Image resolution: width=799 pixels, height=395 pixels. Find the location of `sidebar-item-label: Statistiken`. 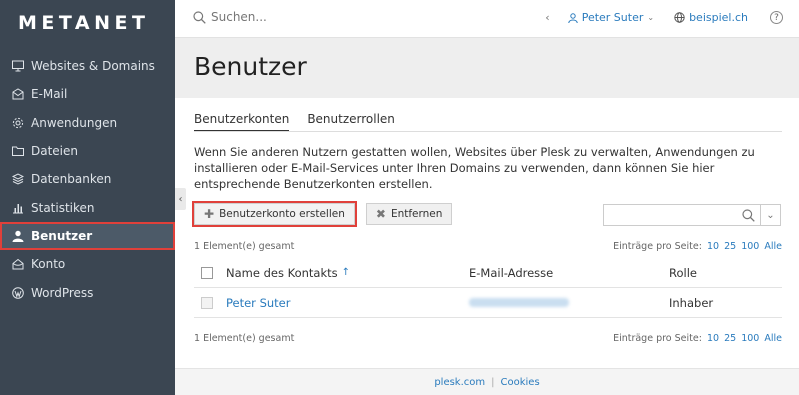

sidebar-item-label: Statistiken is located at coordinates (63, 207).